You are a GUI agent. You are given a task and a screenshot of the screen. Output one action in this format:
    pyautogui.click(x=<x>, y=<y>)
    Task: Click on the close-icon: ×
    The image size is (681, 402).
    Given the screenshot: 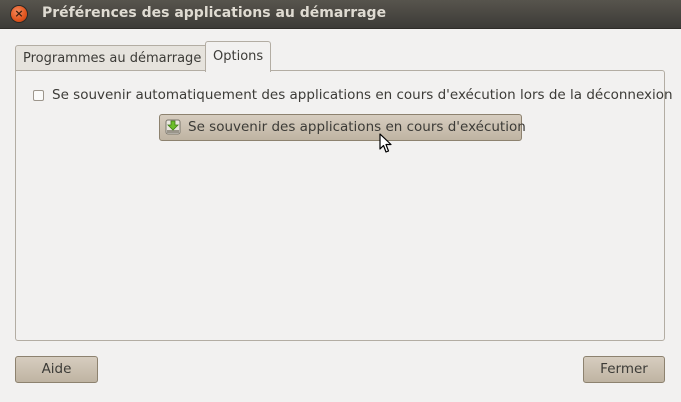 What is the action you would take?
    pyautogui.click(x=19, y=14)
    